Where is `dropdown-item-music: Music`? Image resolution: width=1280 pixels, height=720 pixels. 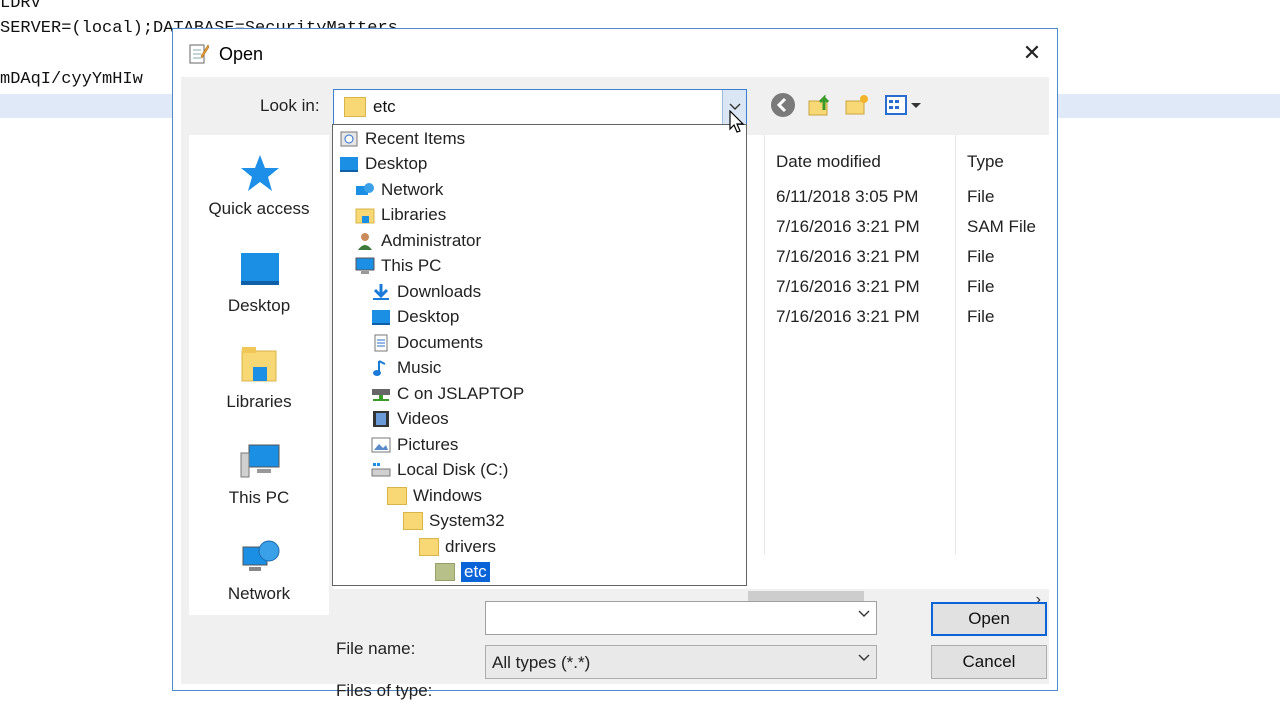 dropdown-item-music: Music is located at coordinates (406, 368).